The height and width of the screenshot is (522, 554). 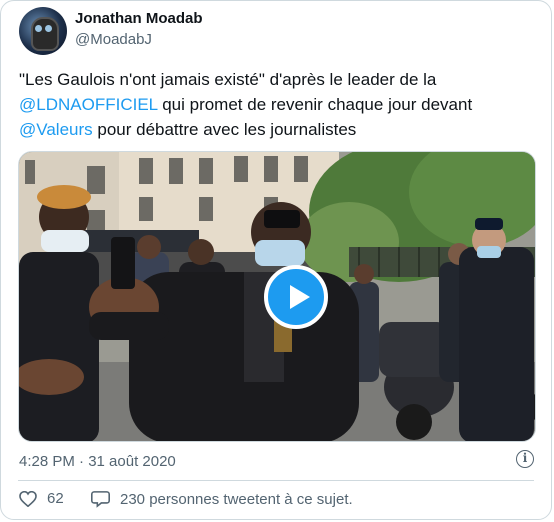 What do you see at coordinates (139, 18) in the screenshot?
I see `author-name: Jonathan Moadab` at bounding box center [139, 18].